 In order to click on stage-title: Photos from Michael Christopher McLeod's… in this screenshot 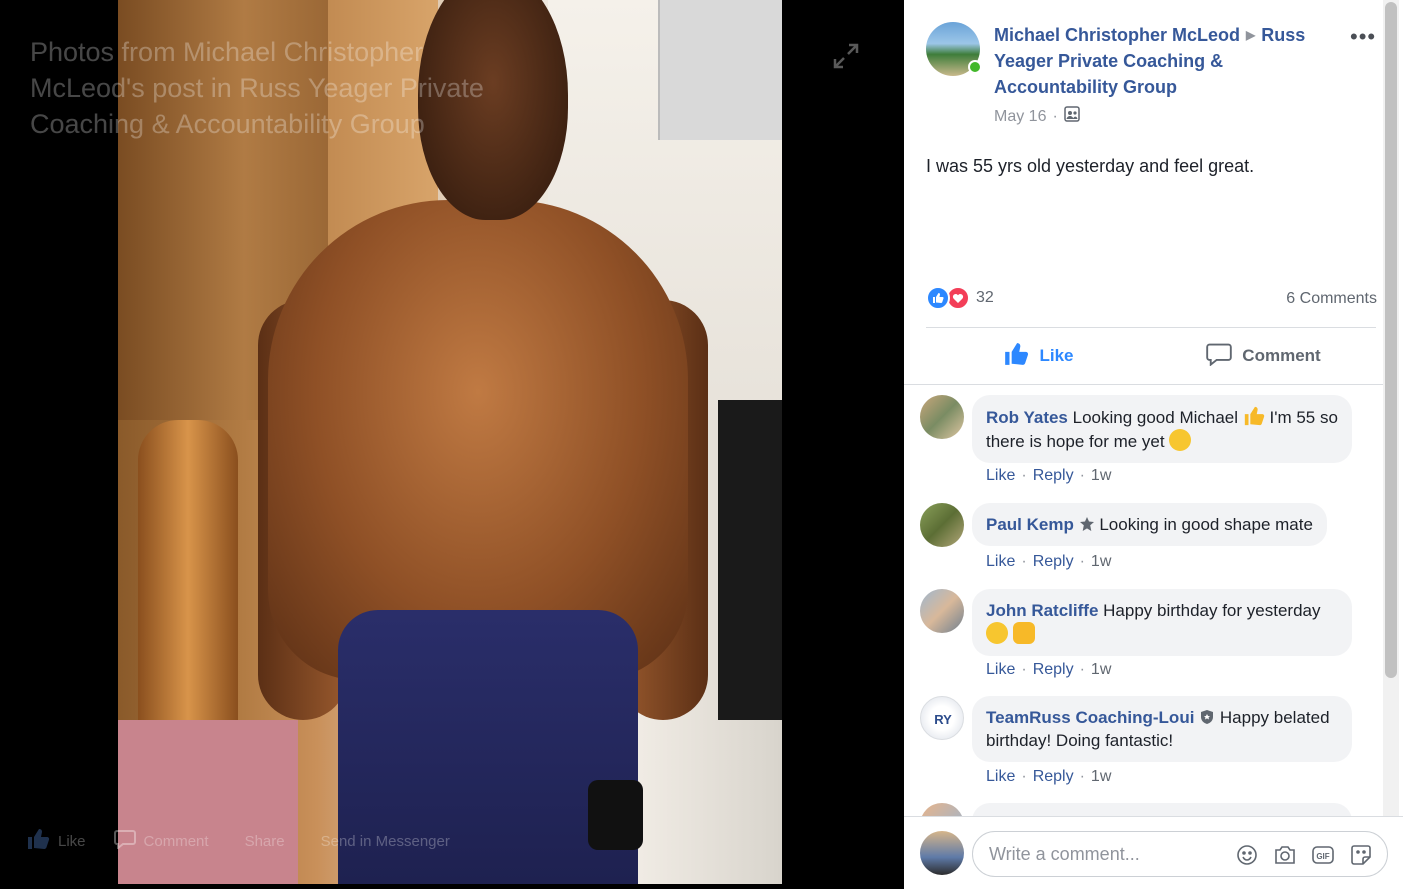, I will do `click(257, 88)`.